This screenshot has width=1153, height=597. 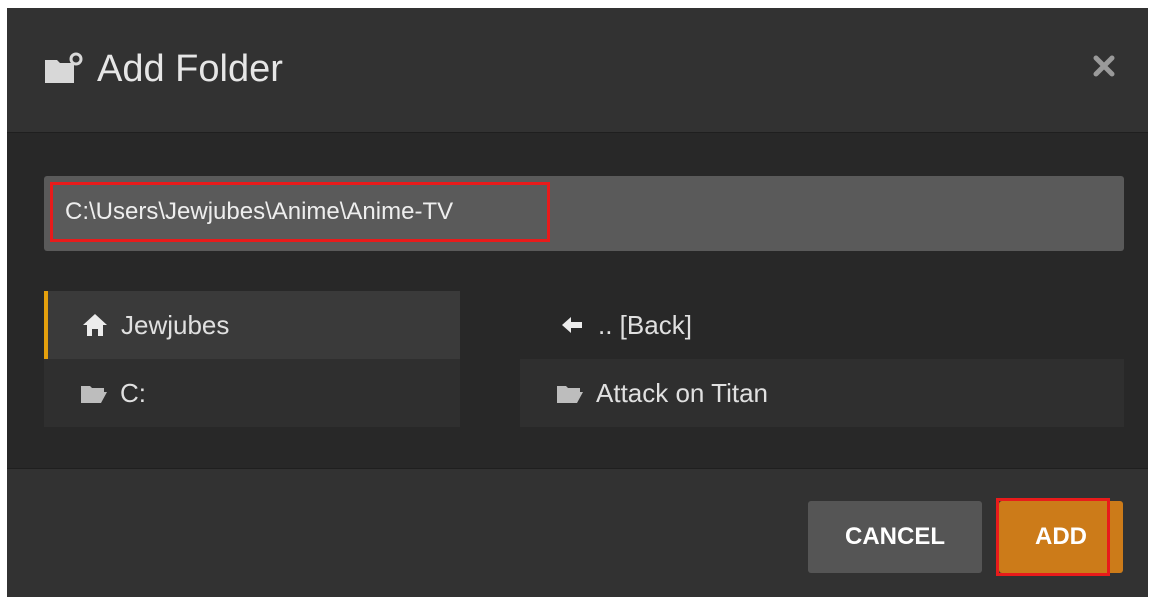 What do you see at coordinates (572, 325) in the screenshot?
I see `arrow-left-icon` at bounding box center [572, 325].